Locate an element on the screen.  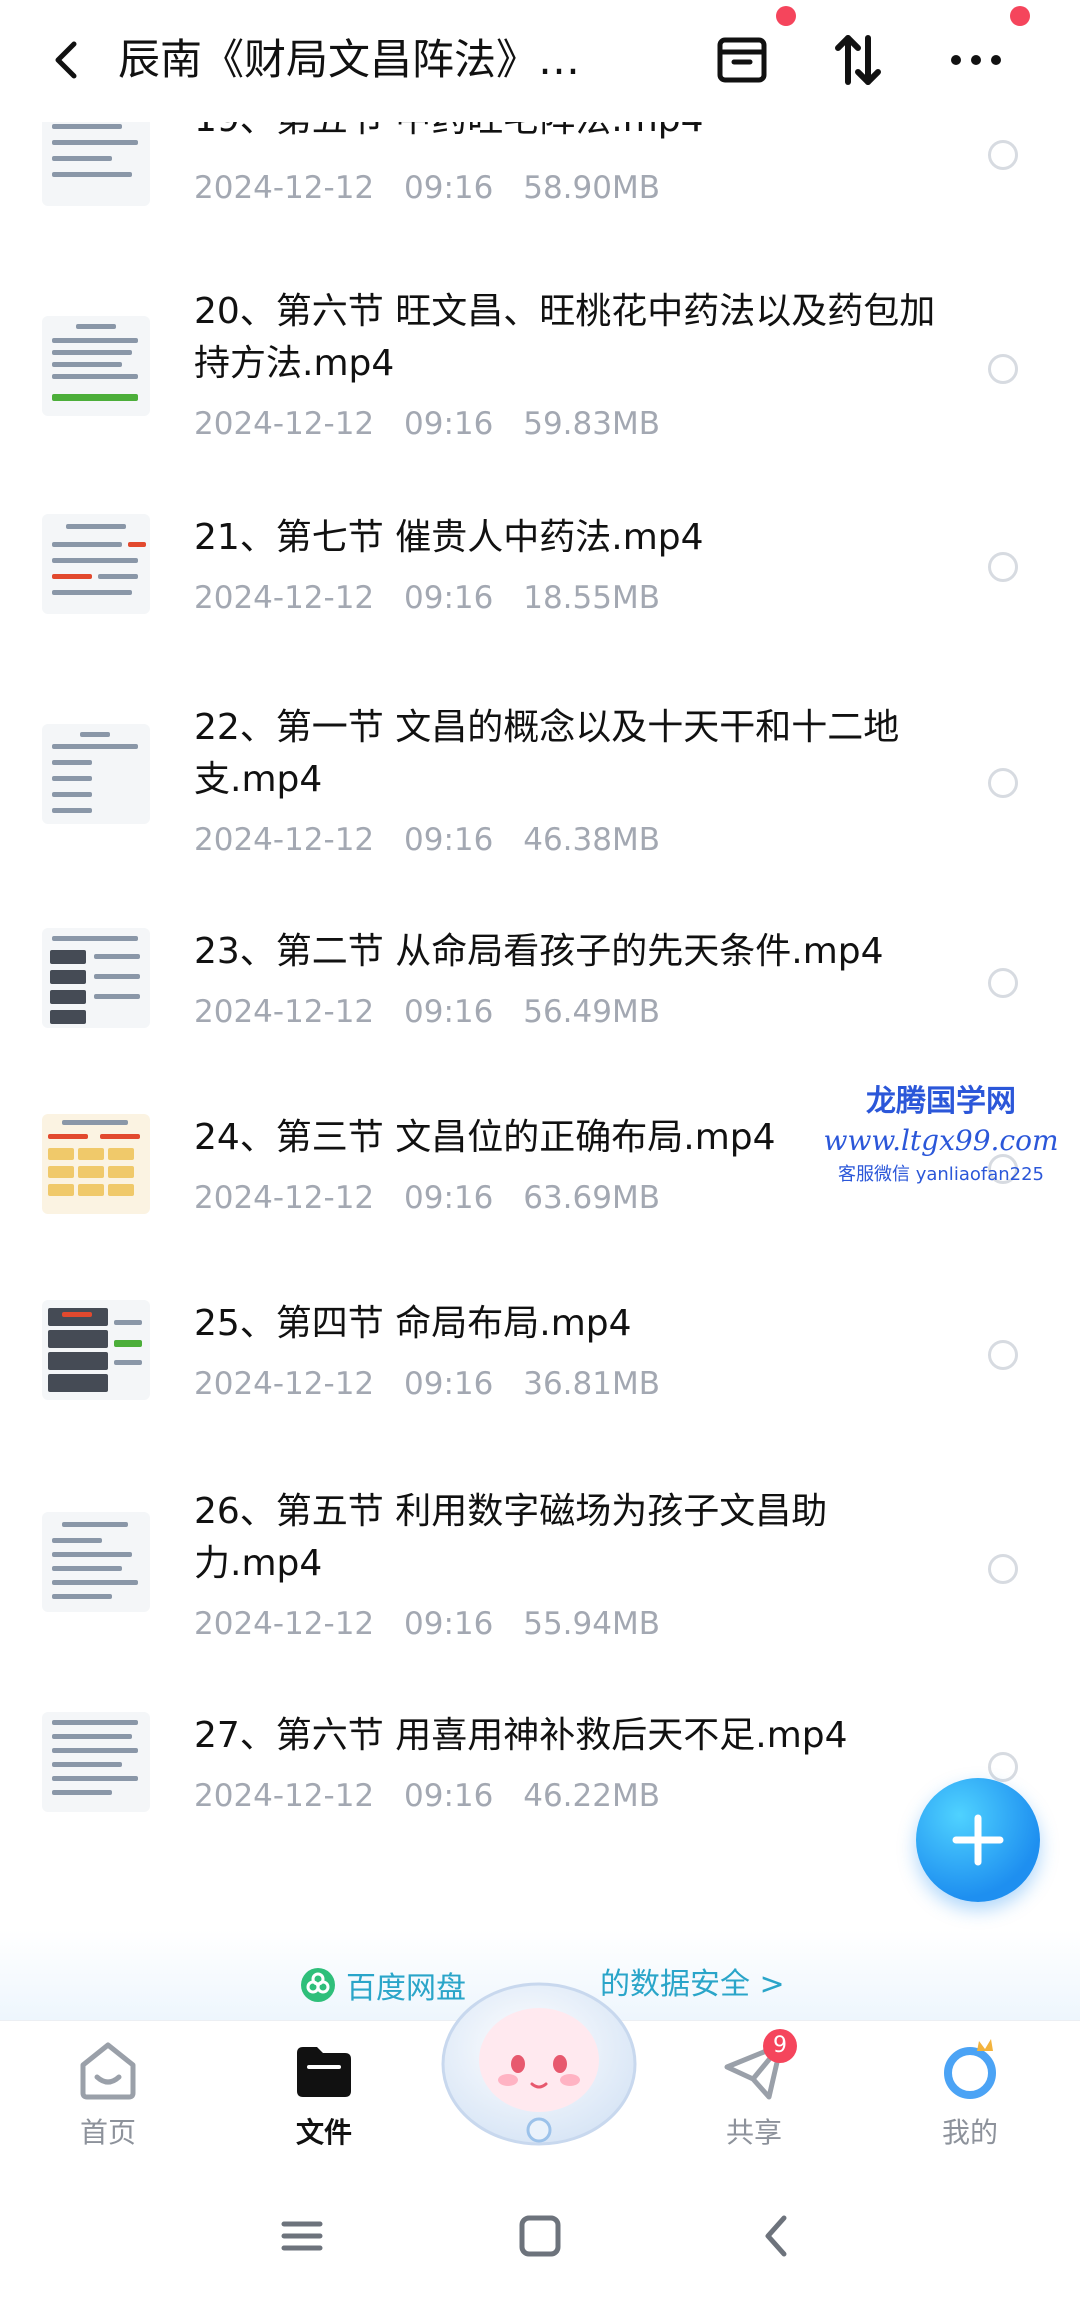
square-icon is located at coordinates (540, 2236).